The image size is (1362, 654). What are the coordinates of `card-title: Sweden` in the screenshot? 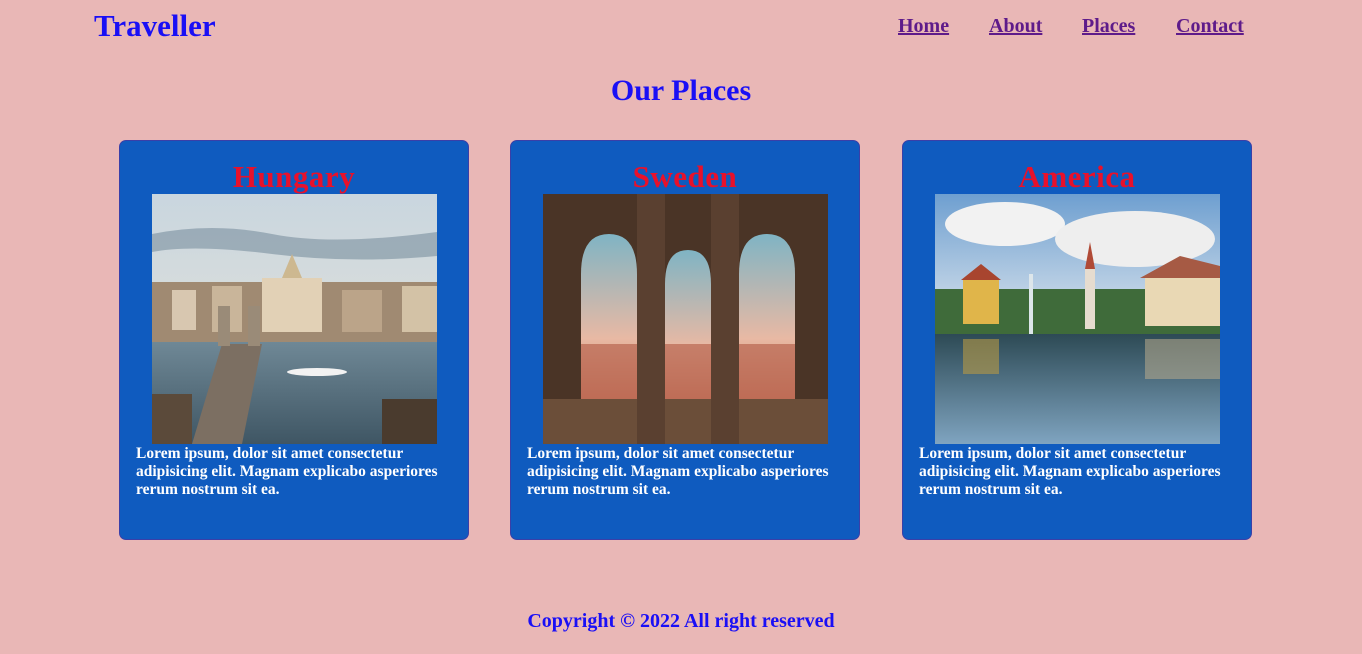 It's located at (685, 176).